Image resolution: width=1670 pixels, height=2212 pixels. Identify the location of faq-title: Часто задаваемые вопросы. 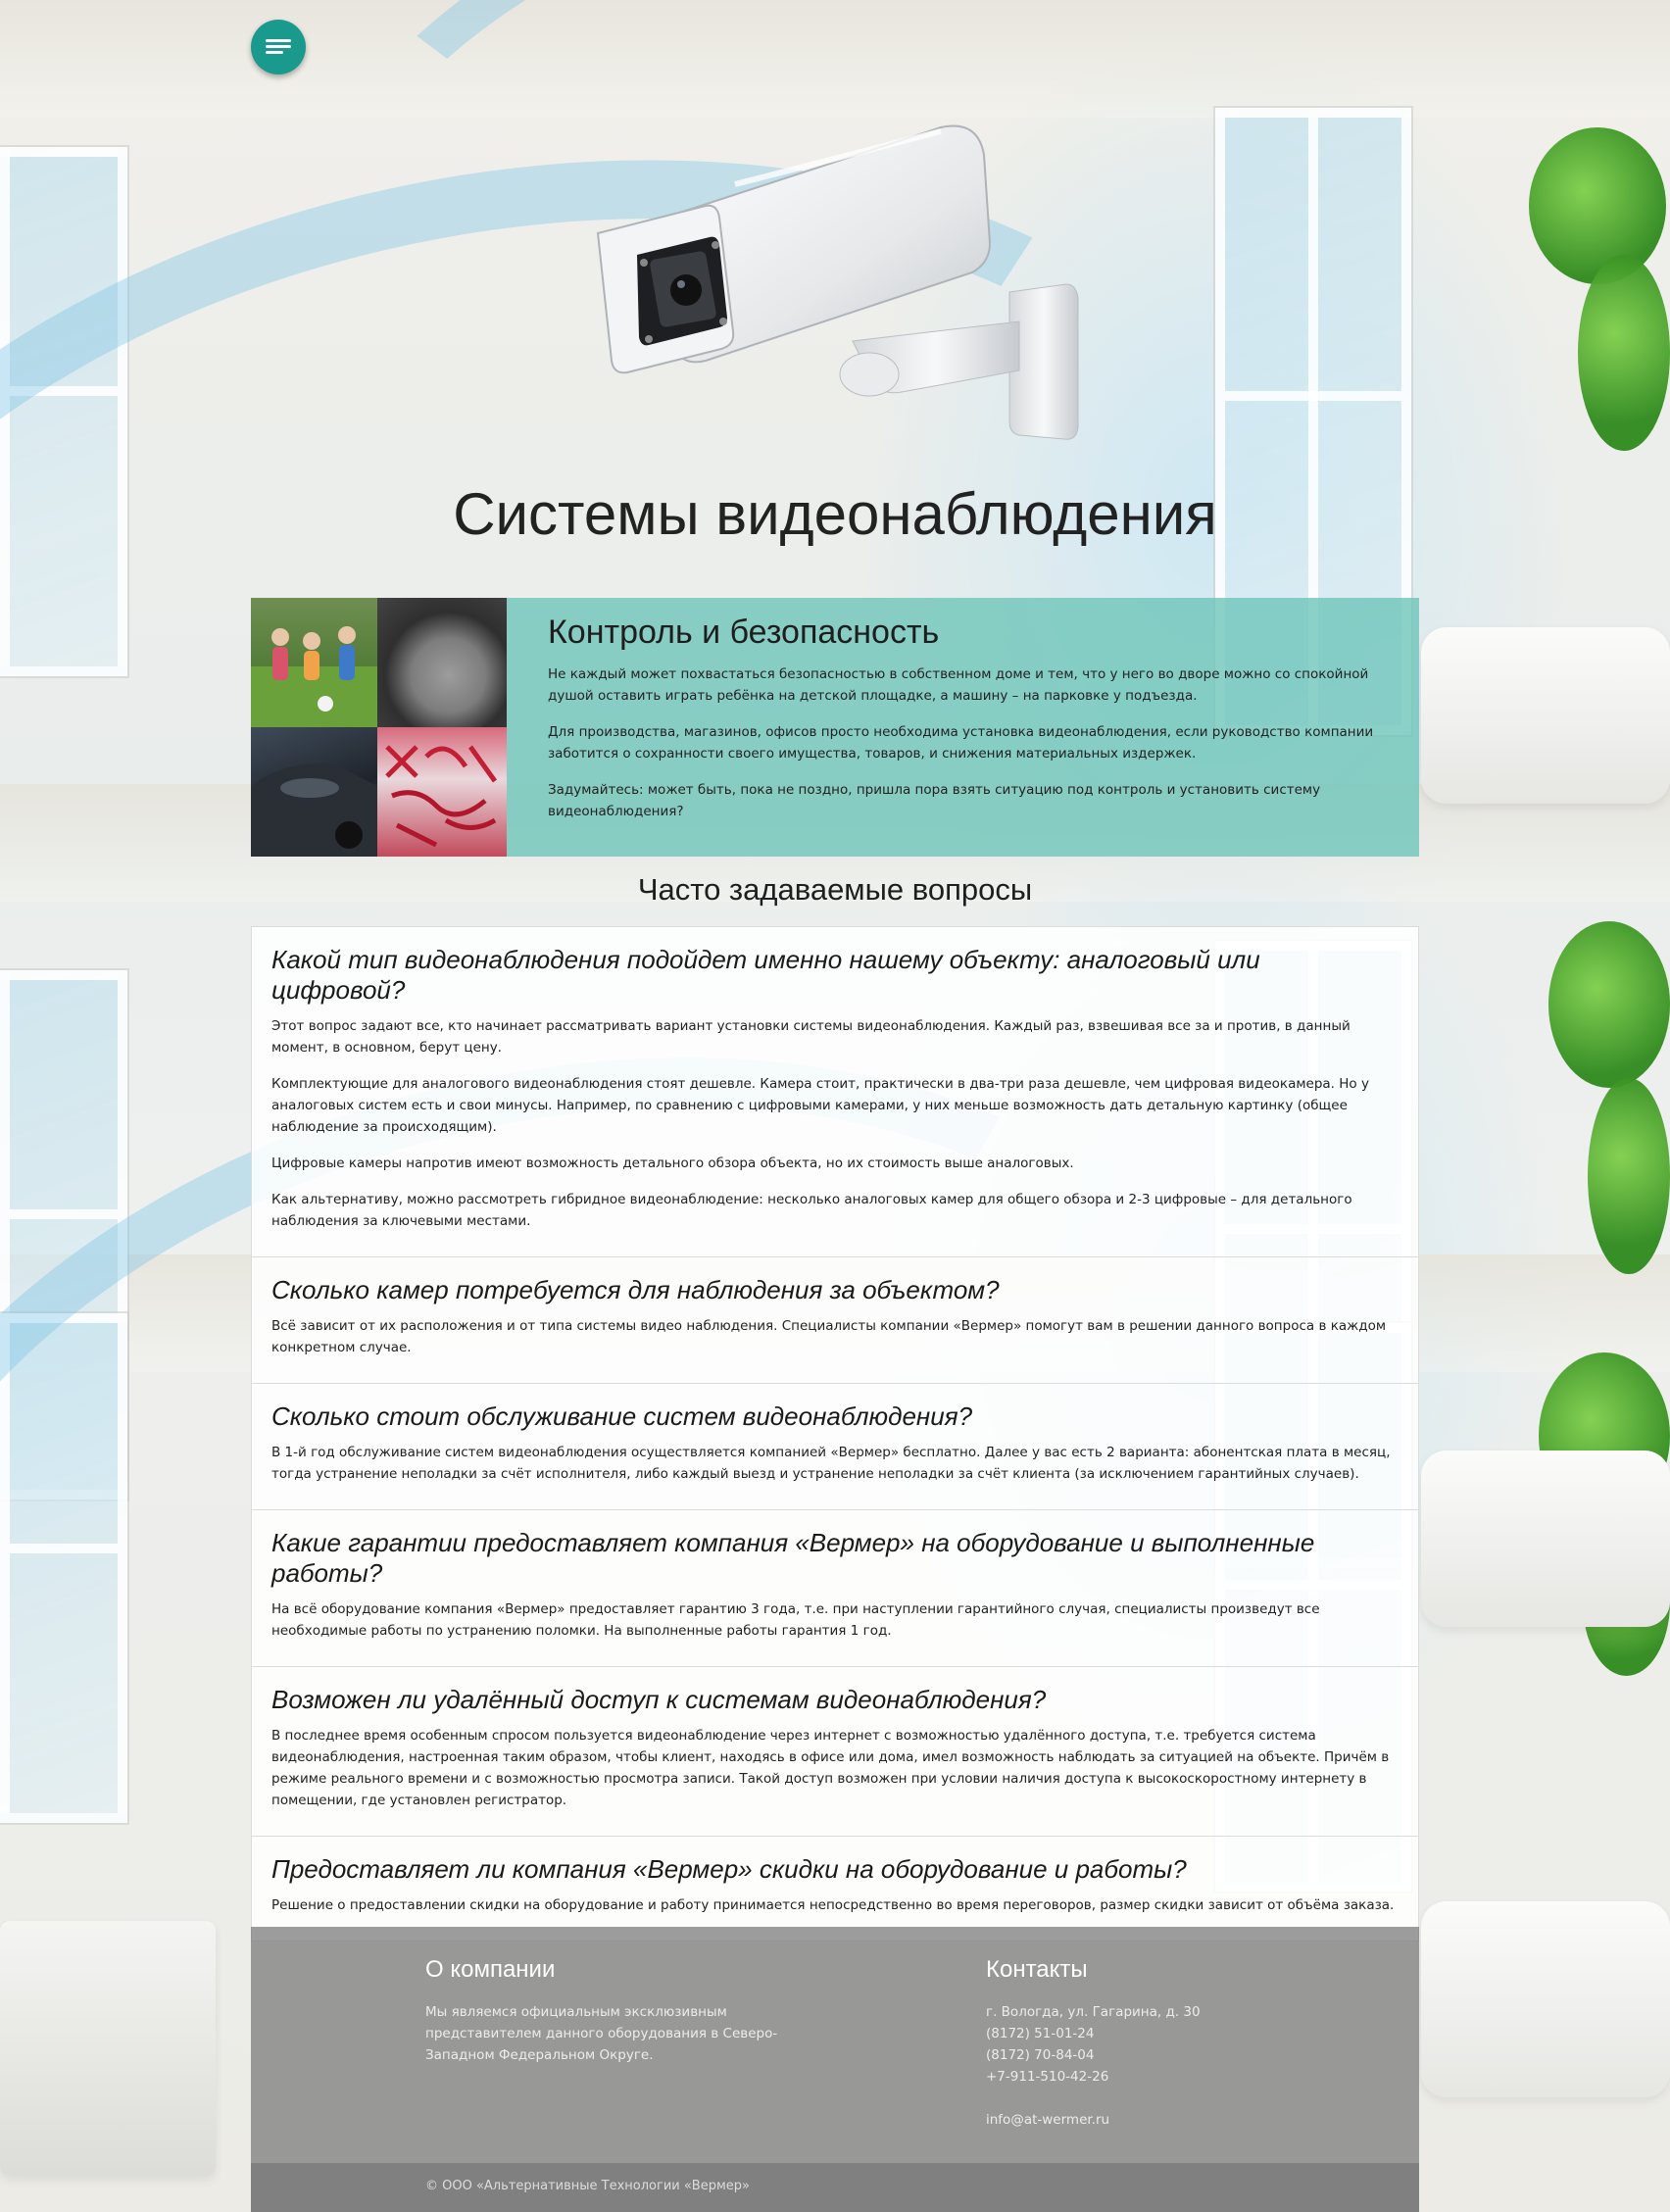
(835, 889).